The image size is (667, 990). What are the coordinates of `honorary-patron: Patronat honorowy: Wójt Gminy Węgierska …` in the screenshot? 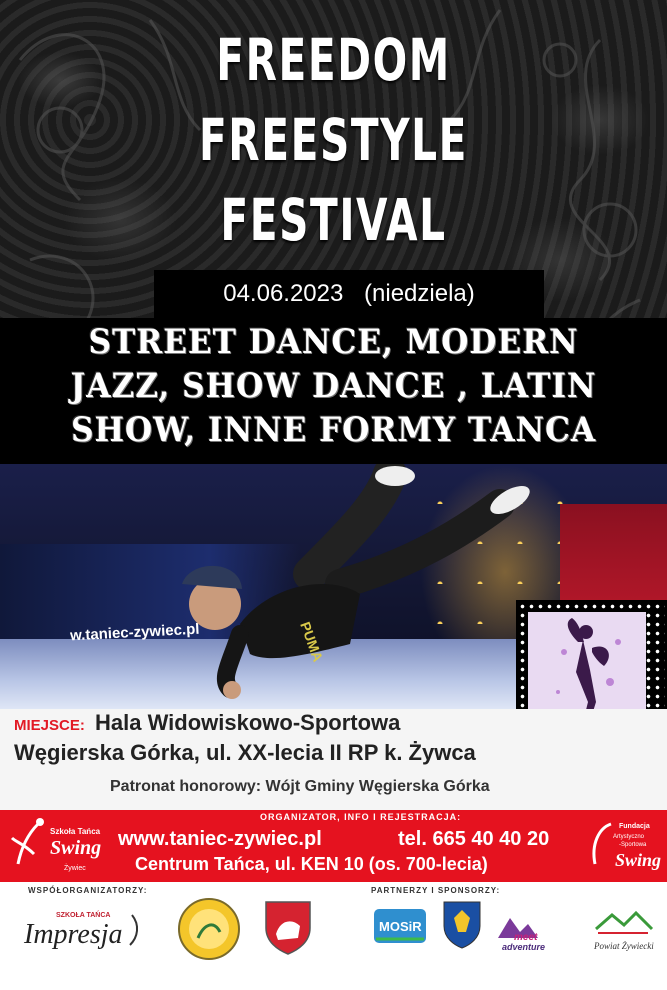 It's located at (300, 786).